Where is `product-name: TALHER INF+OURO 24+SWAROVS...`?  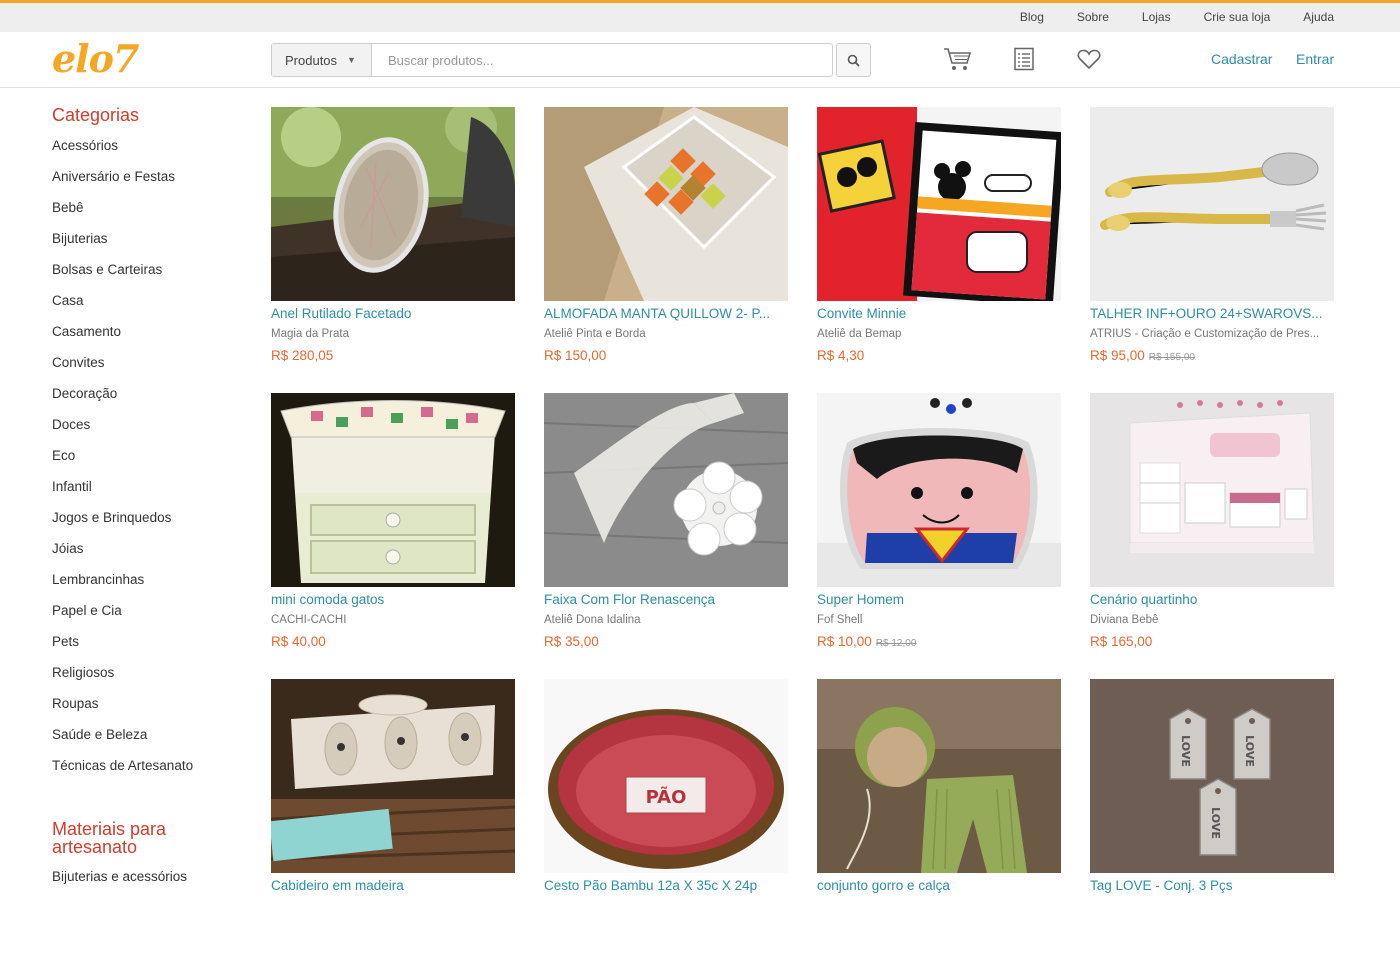 product-name: TALHER INF+OURO 24+SWAROVS... is located at coordinates (1212, 314).